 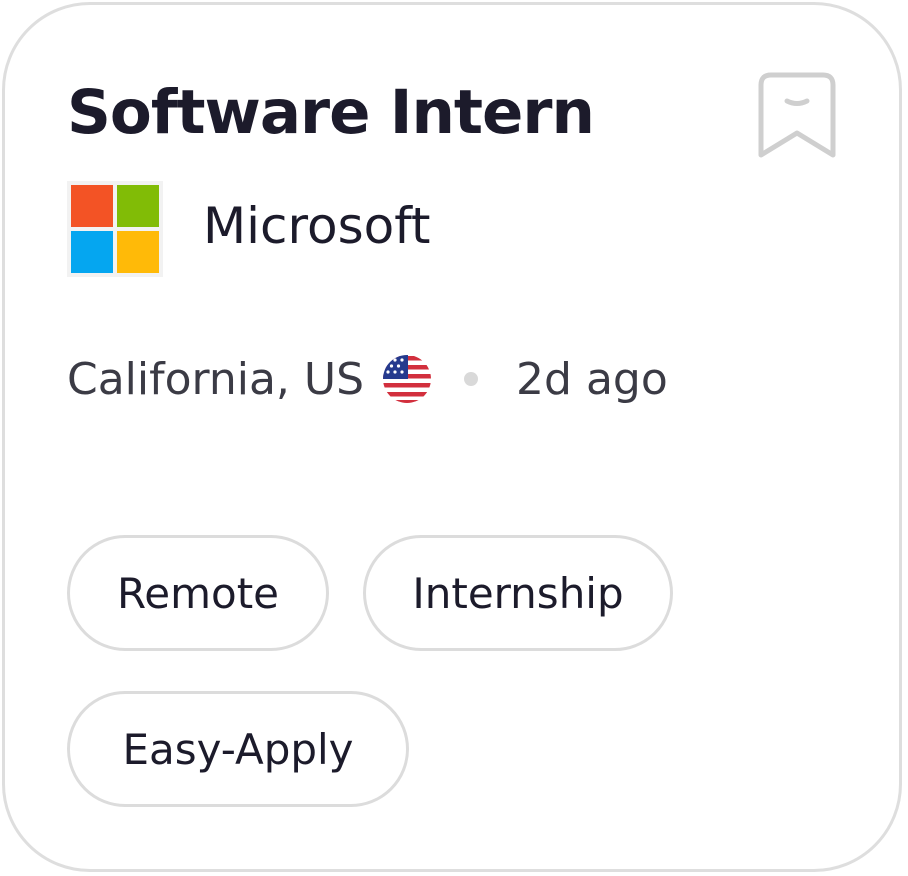 I want to click on company-logo, so click(x=115, y=229).